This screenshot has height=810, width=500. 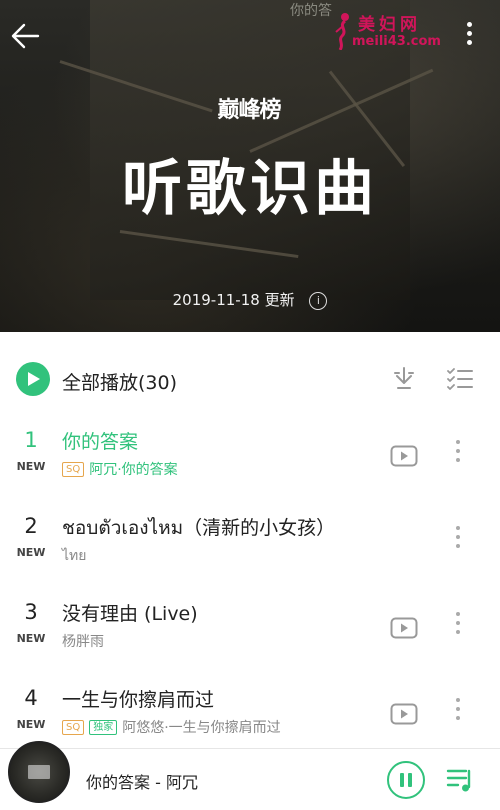 I want to click on multi-select-button, so click(x=460, y=379).